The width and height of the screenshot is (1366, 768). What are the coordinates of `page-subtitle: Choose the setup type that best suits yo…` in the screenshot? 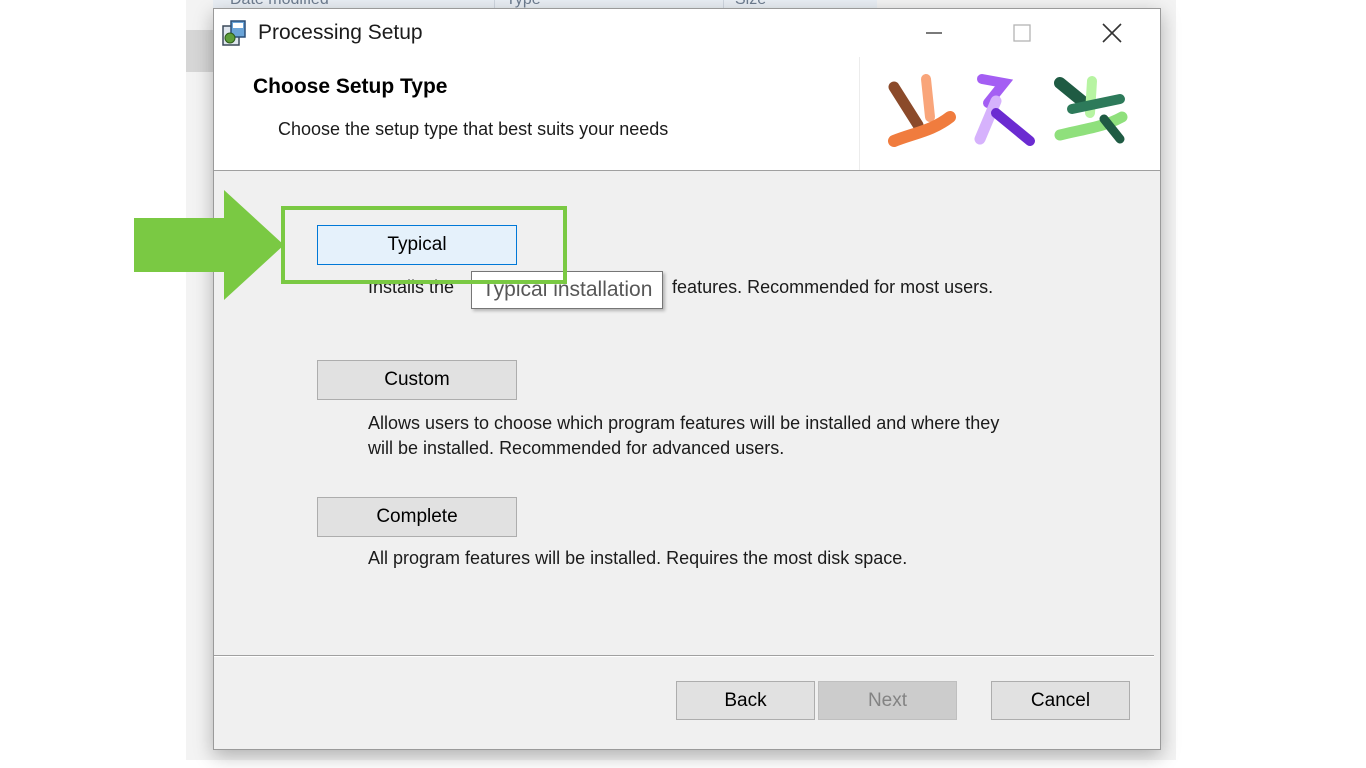 It's located at (473, 129).